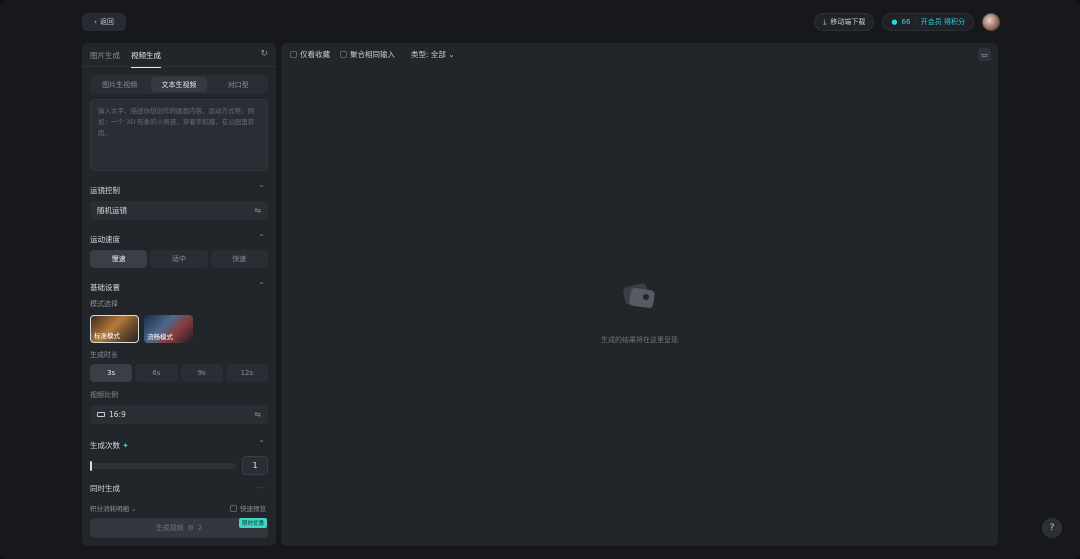 This screenshot has width=1080, height=559. What do you see at coordinates (111, 373) in the screenshot?
I see `duration-3s: 3s` at bounding box center [111, 373].